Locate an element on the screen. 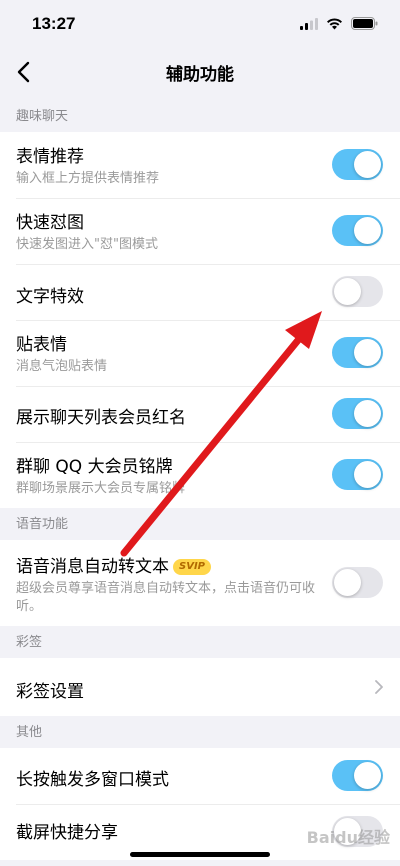 Image resolution: width=400 pixels, height=866 pixels. page-title: 辅助功能 is located at coordinates (200, 75).